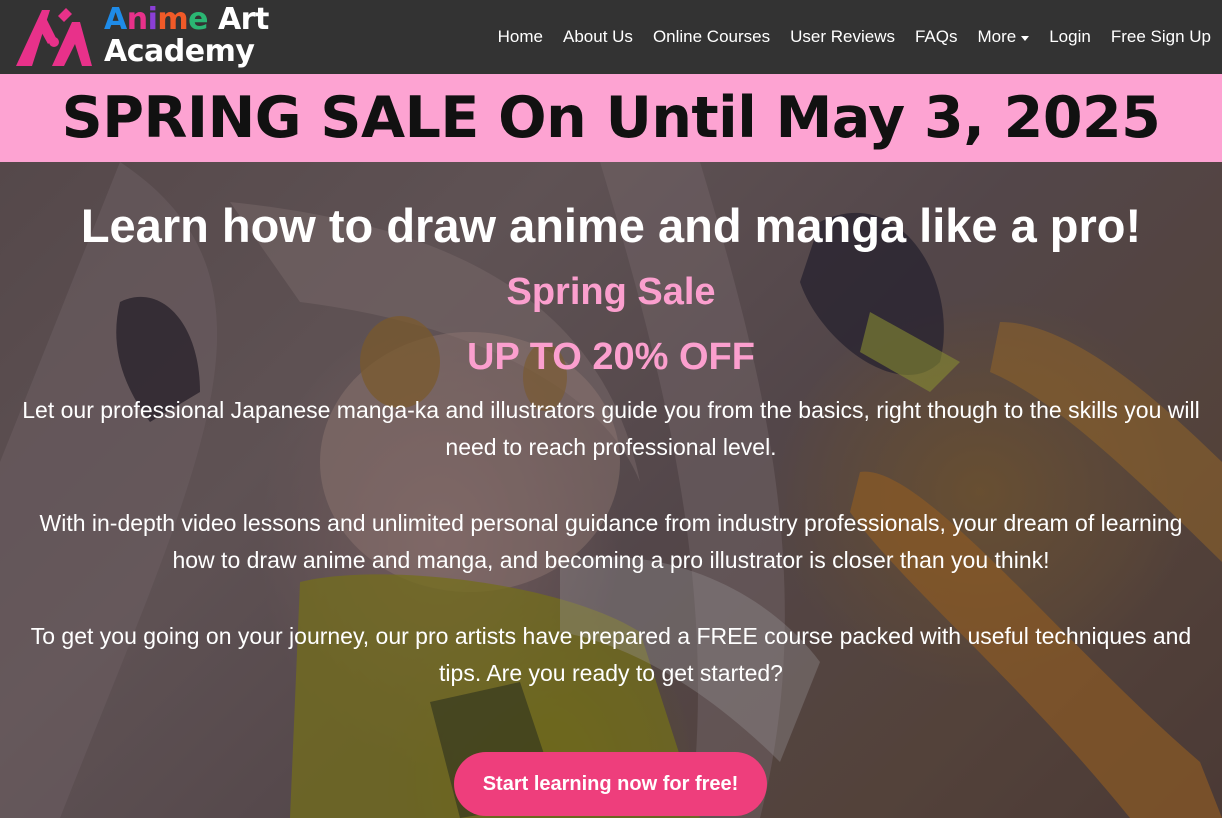 This screenshot has width=1222, height=818. What do you see at coordinates (54, 37) in the screenshot?
I see `kanji-logo-icon` at bounding box center [54, 37].